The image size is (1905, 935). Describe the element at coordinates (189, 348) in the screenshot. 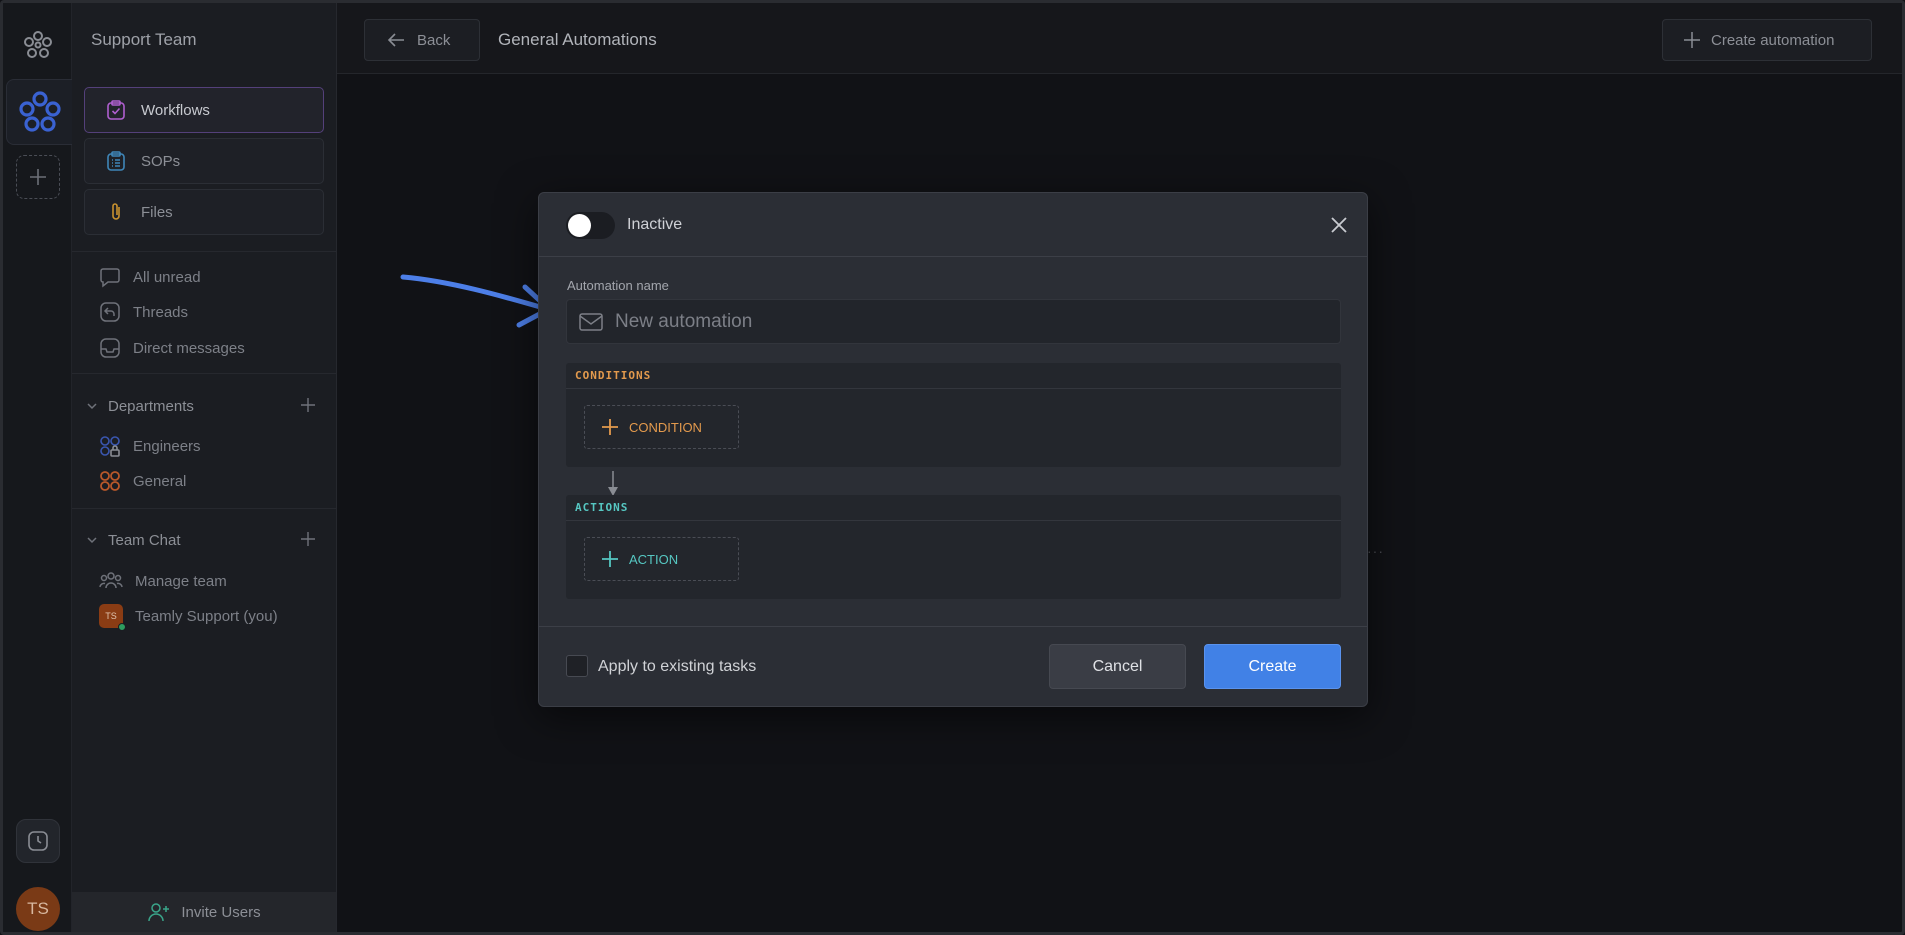

I see `sidebar-item-label: Direct messages` at that location.